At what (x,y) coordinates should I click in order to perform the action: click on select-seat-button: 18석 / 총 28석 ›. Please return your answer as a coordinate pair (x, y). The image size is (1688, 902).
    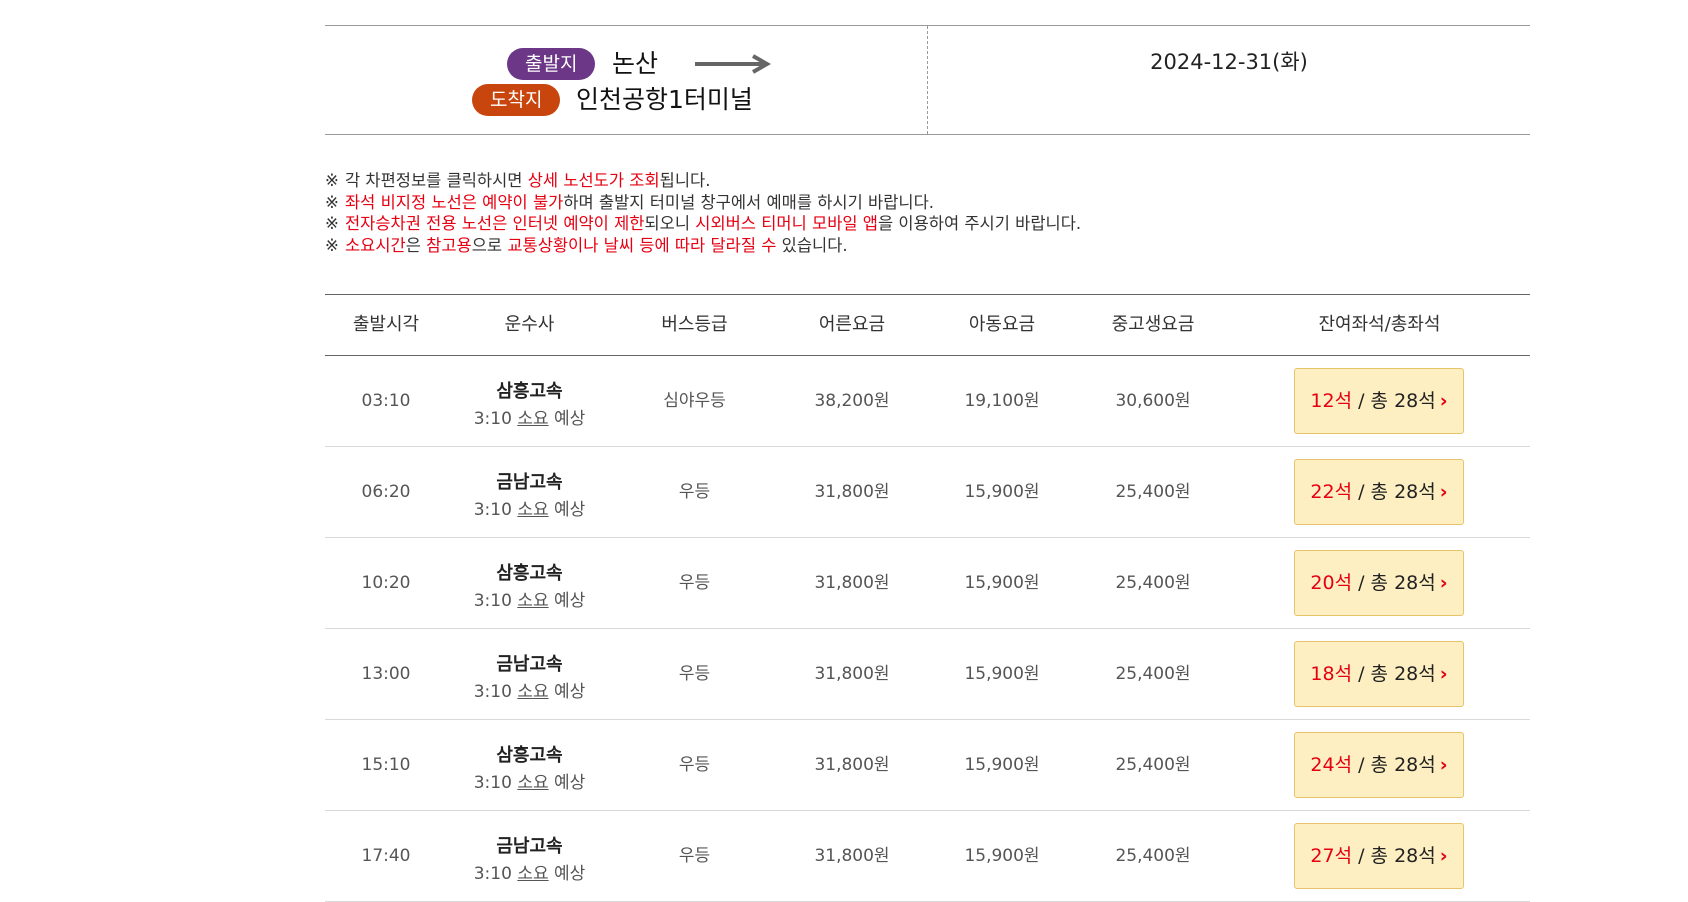
    Looking at the image, I should click on (1379, 674).